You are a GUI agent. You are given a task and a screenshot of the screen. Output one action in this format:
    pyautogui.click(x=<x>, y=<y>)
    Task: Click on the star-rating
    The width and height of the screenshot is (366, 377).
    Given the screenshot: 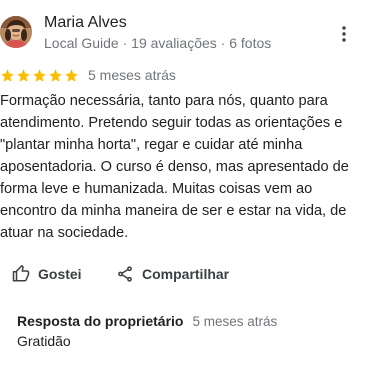 What is the action you would take?
    pyautogui.click(x=39, y=75)
    